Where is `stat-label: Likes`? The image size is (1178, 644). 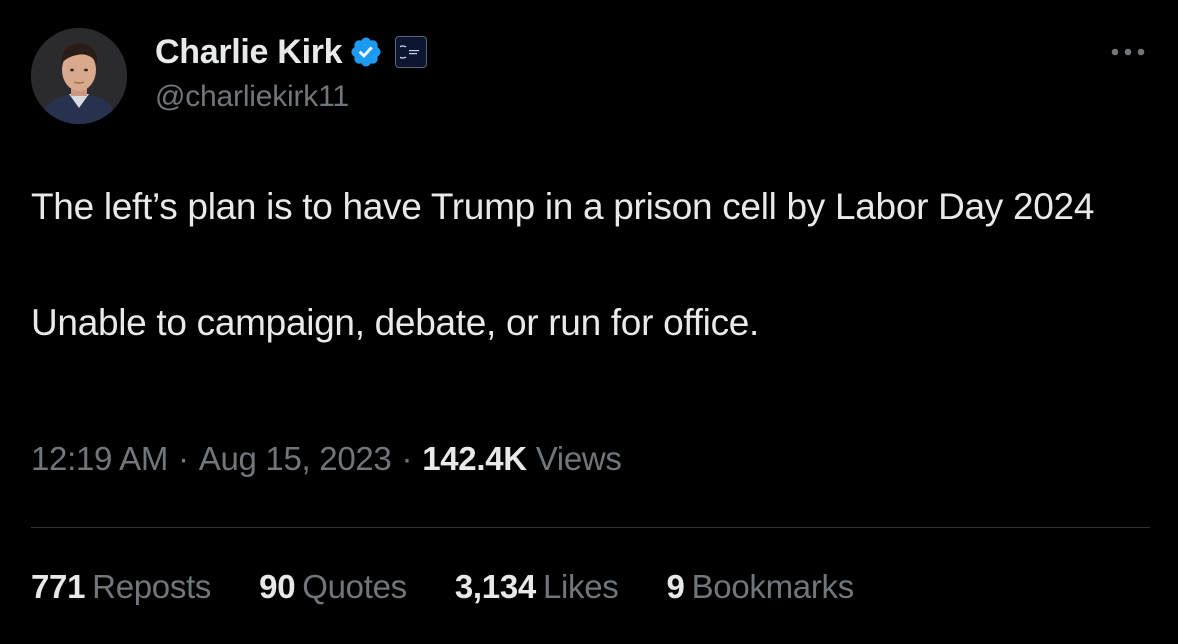 stat-label: Likes is located at coordinates (580, 586).